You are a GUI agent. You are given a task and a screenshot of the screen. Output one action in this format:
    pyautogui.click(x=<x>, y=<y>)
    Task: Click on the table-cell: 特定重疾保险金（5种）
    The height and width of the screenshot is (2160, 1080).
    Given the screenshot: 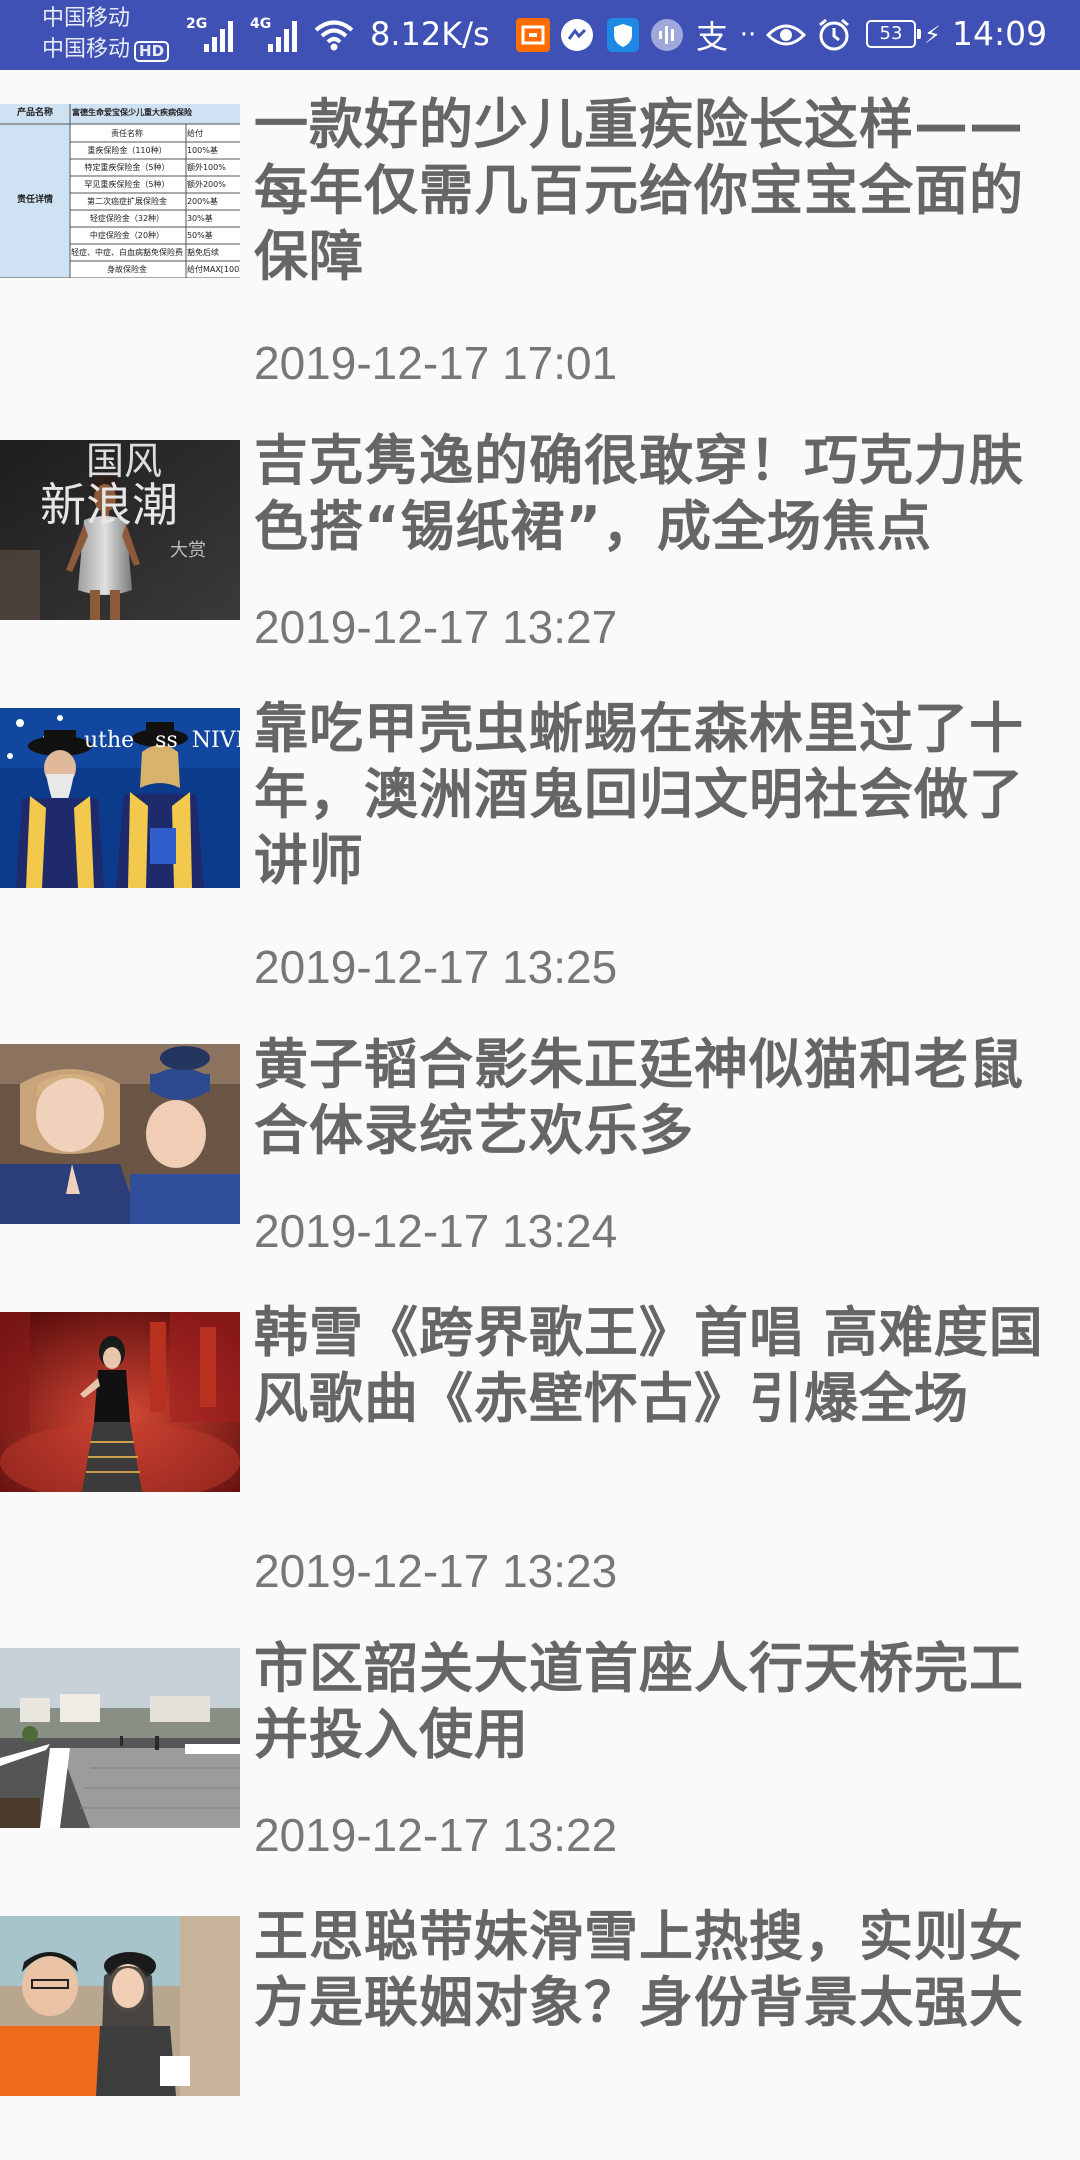 What is the action you would take?
    pyautogui.click(x=127, y=167)
    